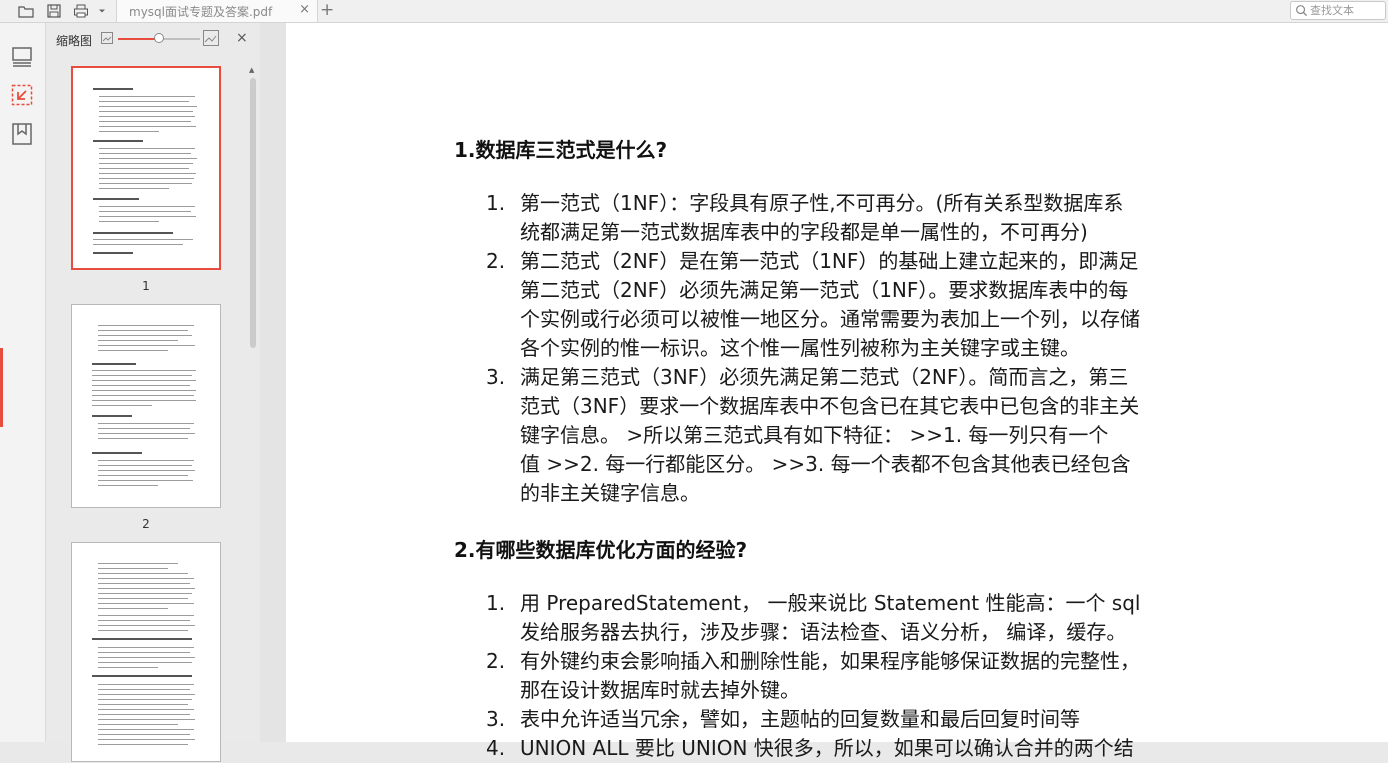 This screenshot has height=763, width=1388. Describe the element at coordinates (26, 11) in the screenshot. I see `open-folder-icon` at that location.